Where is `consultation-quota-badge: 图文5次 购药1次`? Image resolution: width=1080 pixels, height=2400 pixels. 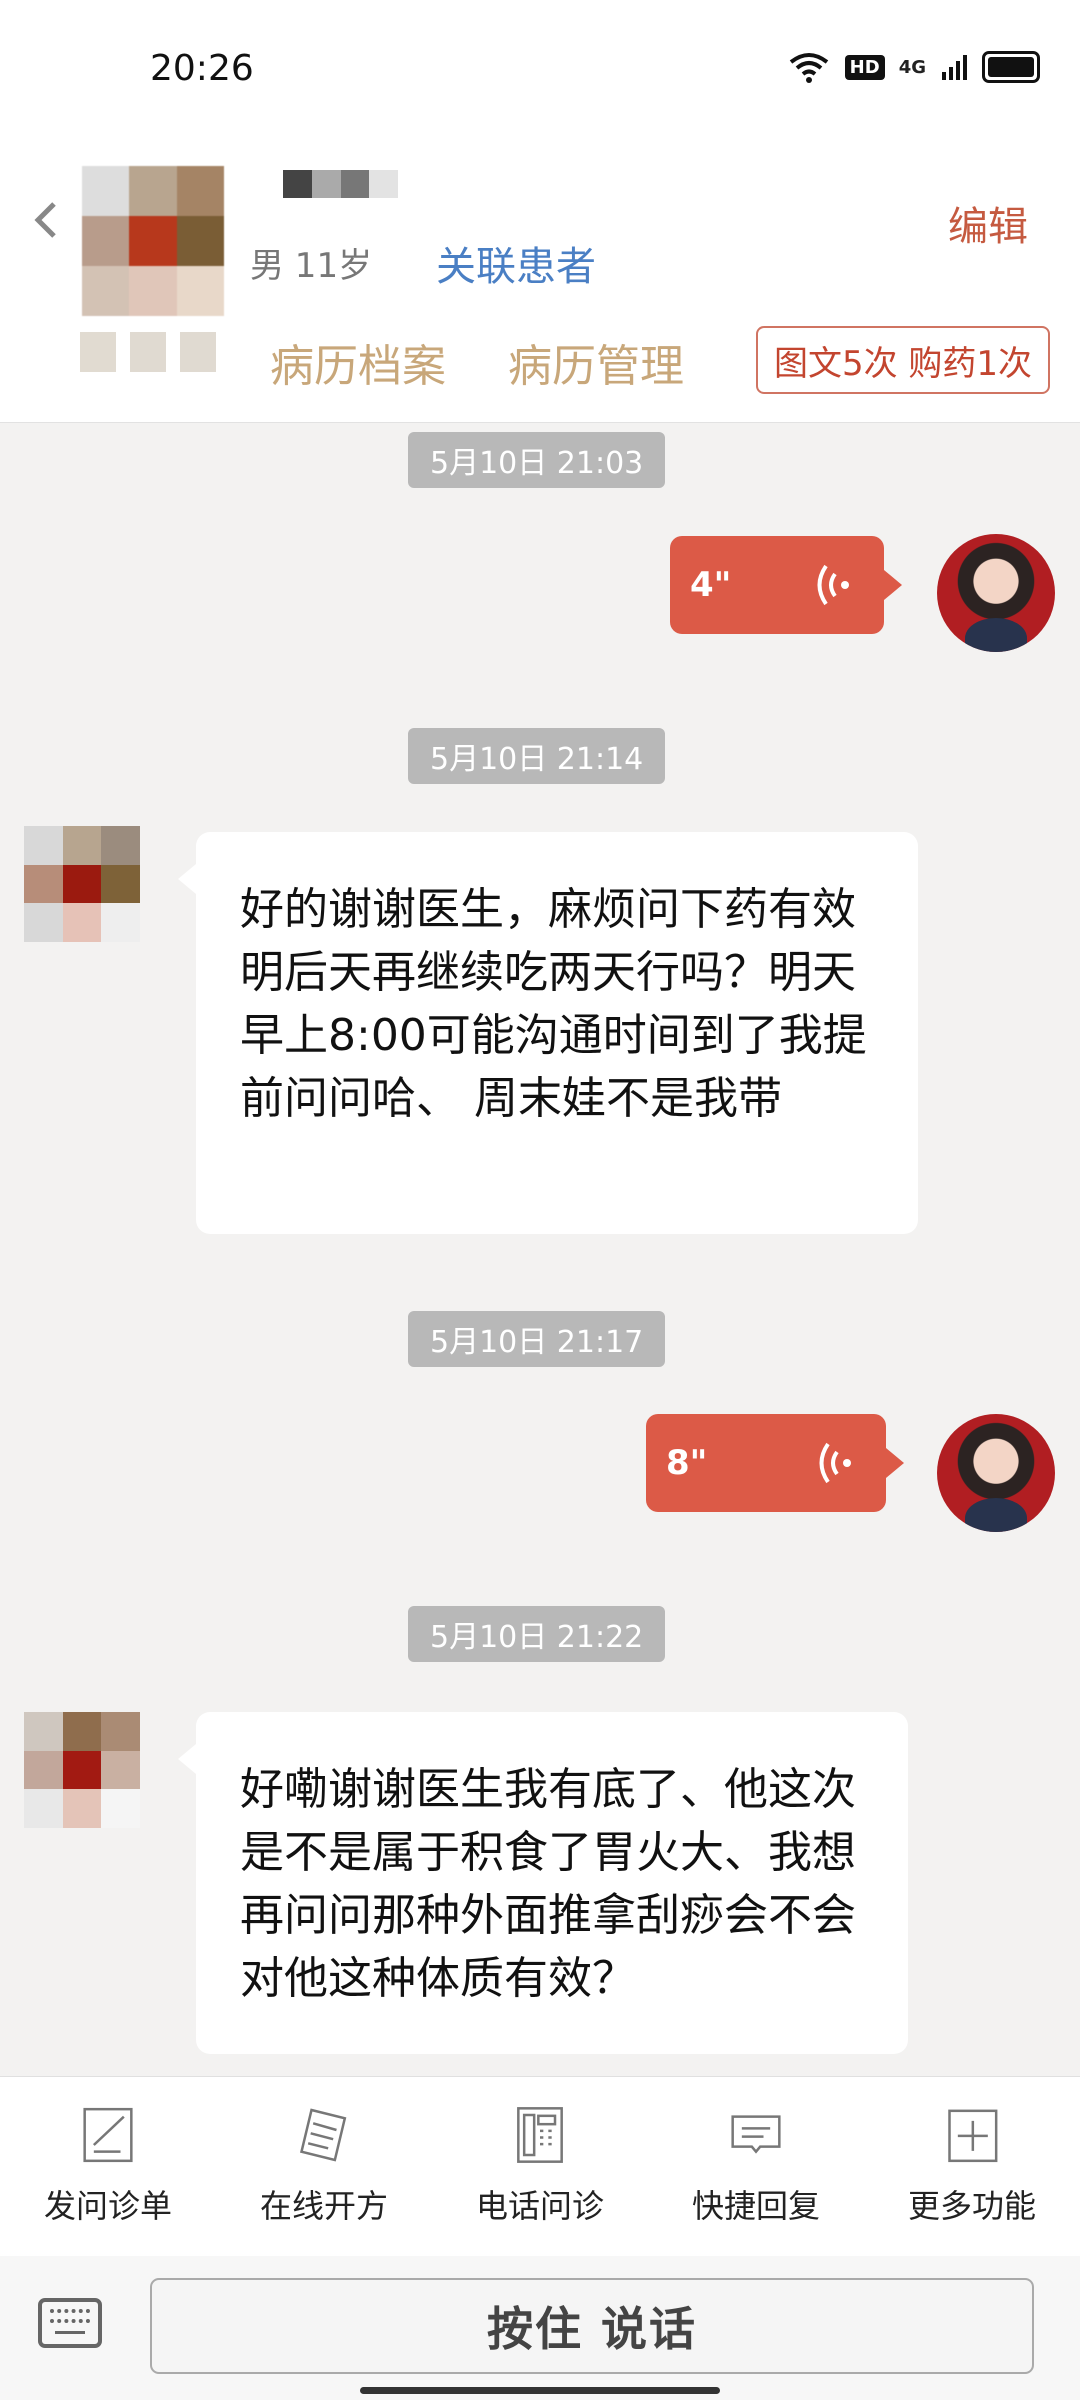
consultation-quota-badge: 图文5次 购药1次 is located at coordinates (903, 360).